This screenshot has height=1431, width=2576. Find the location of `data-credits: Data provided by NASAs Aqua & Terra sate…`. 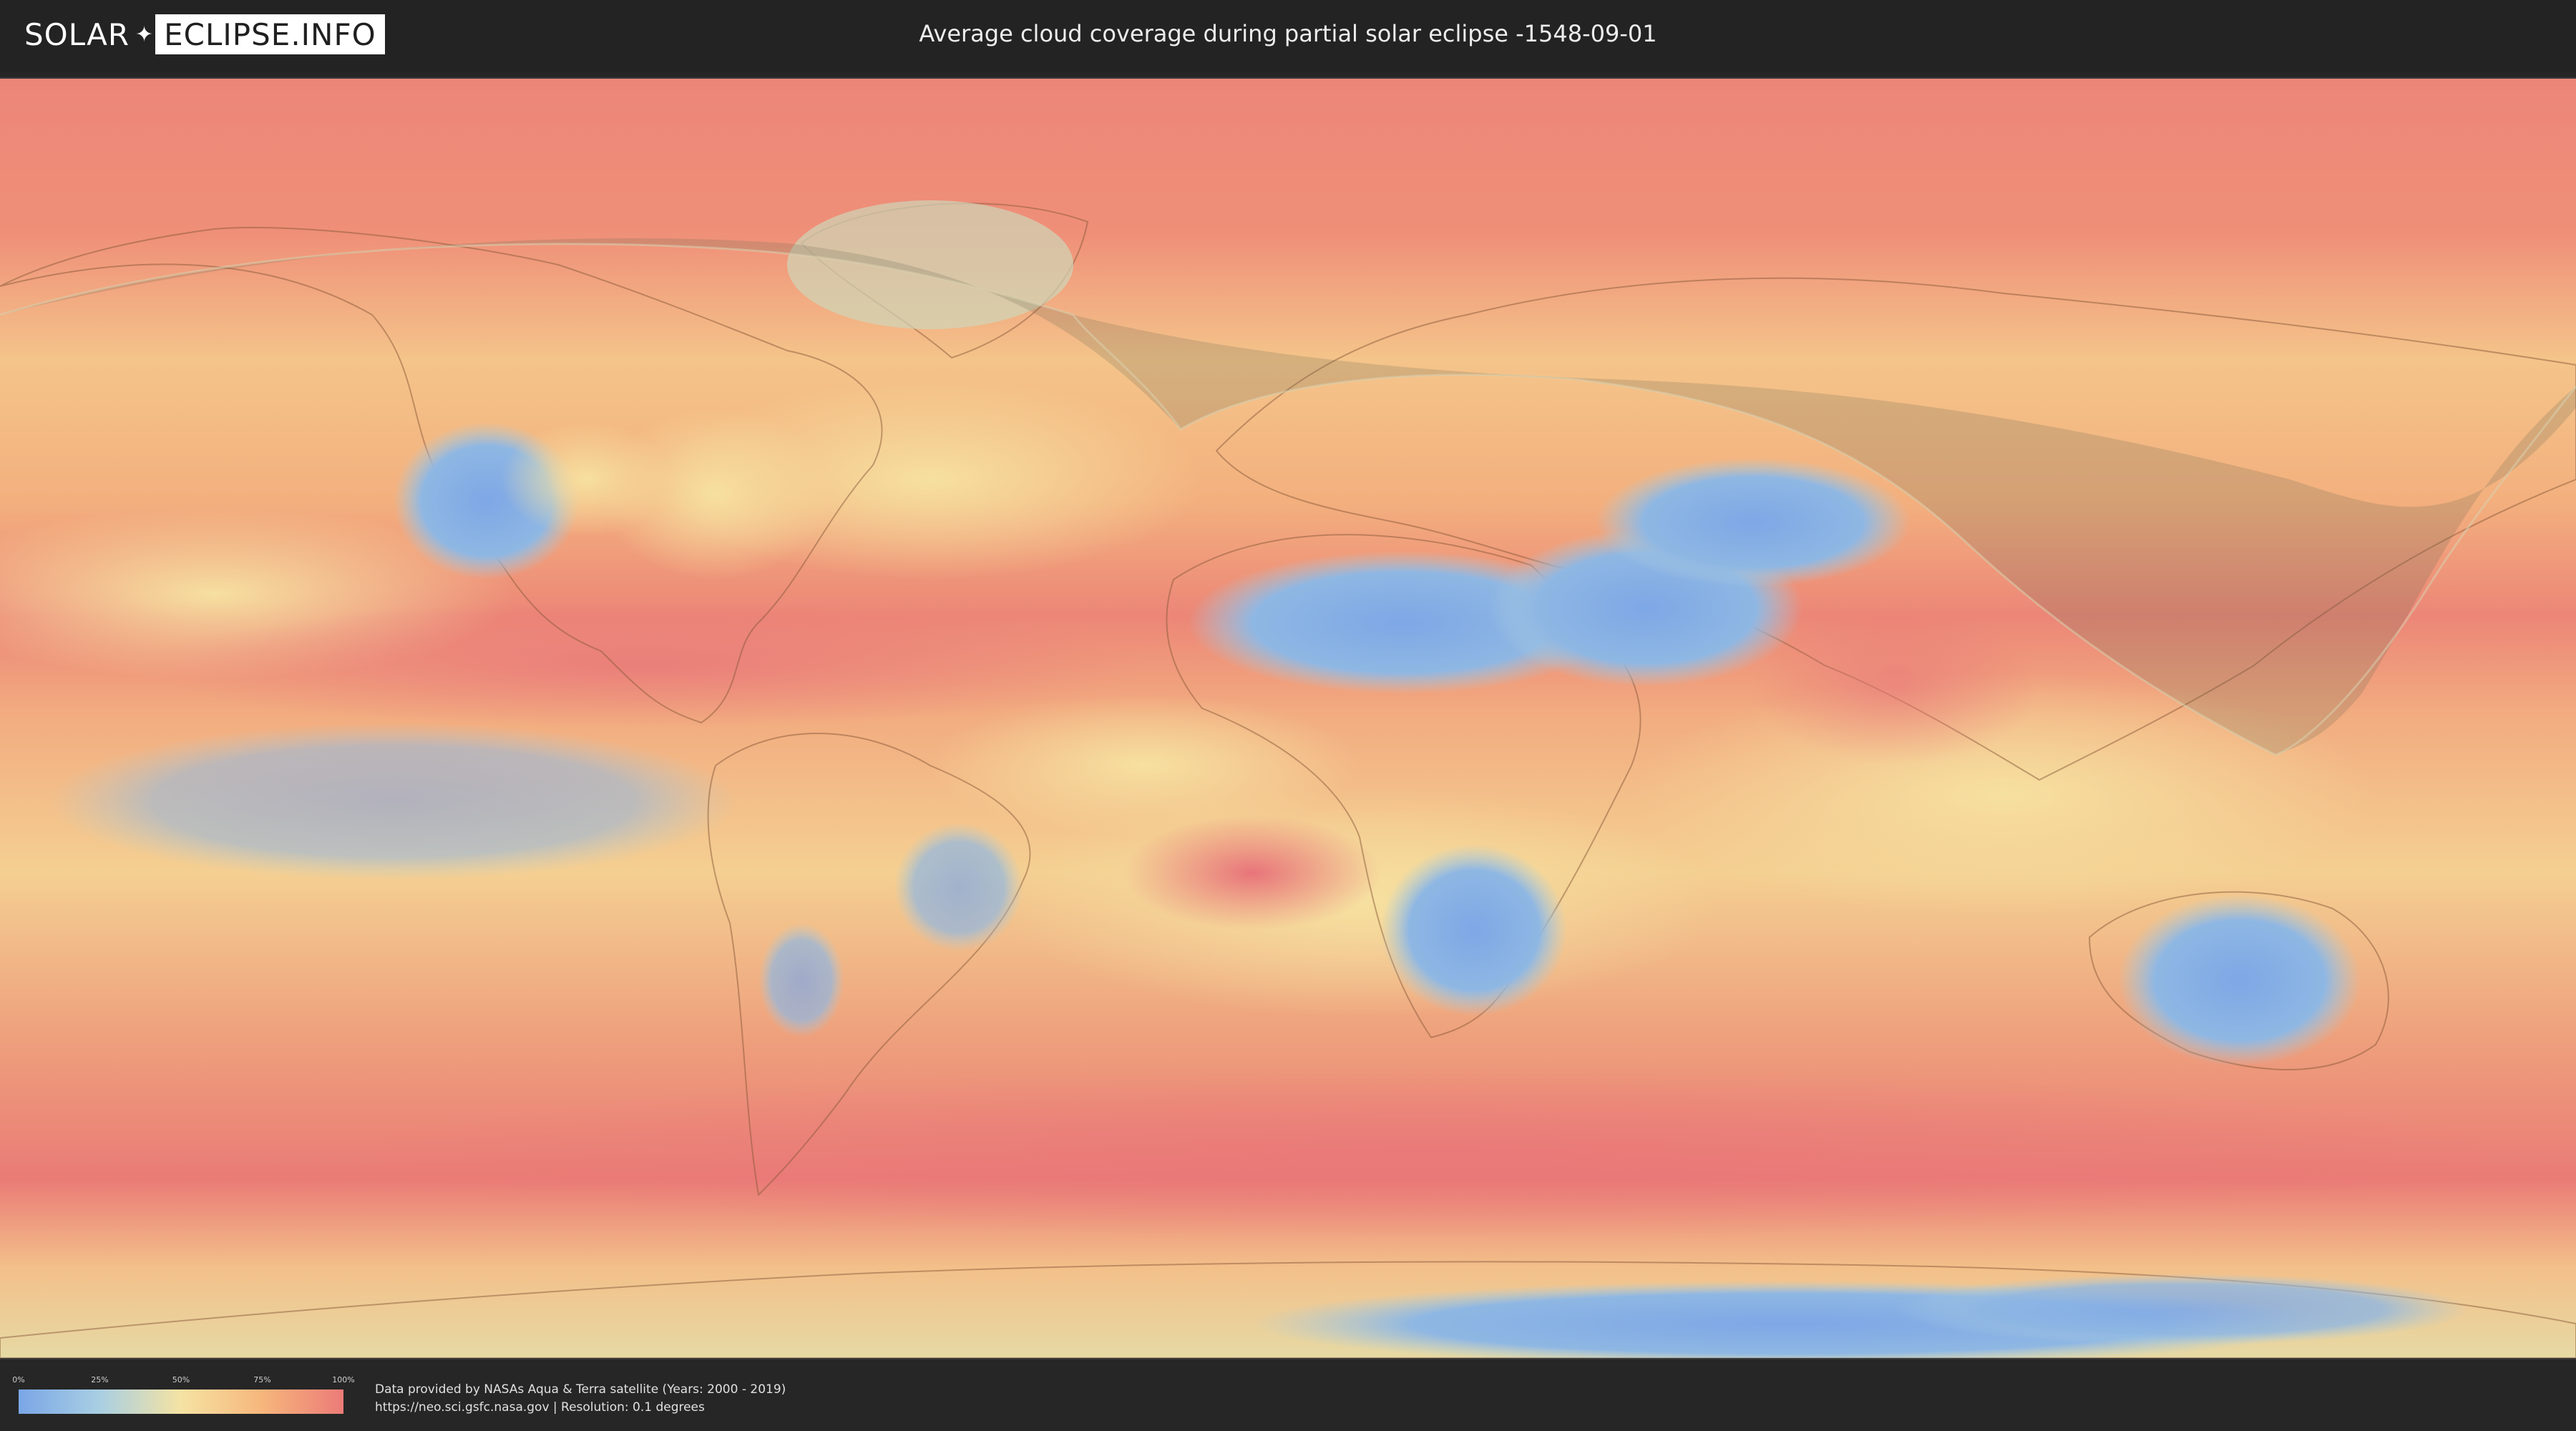

data-credits: Data provided by NASAs Aqua & Terra sate… is located at coordinates (580, 1399).